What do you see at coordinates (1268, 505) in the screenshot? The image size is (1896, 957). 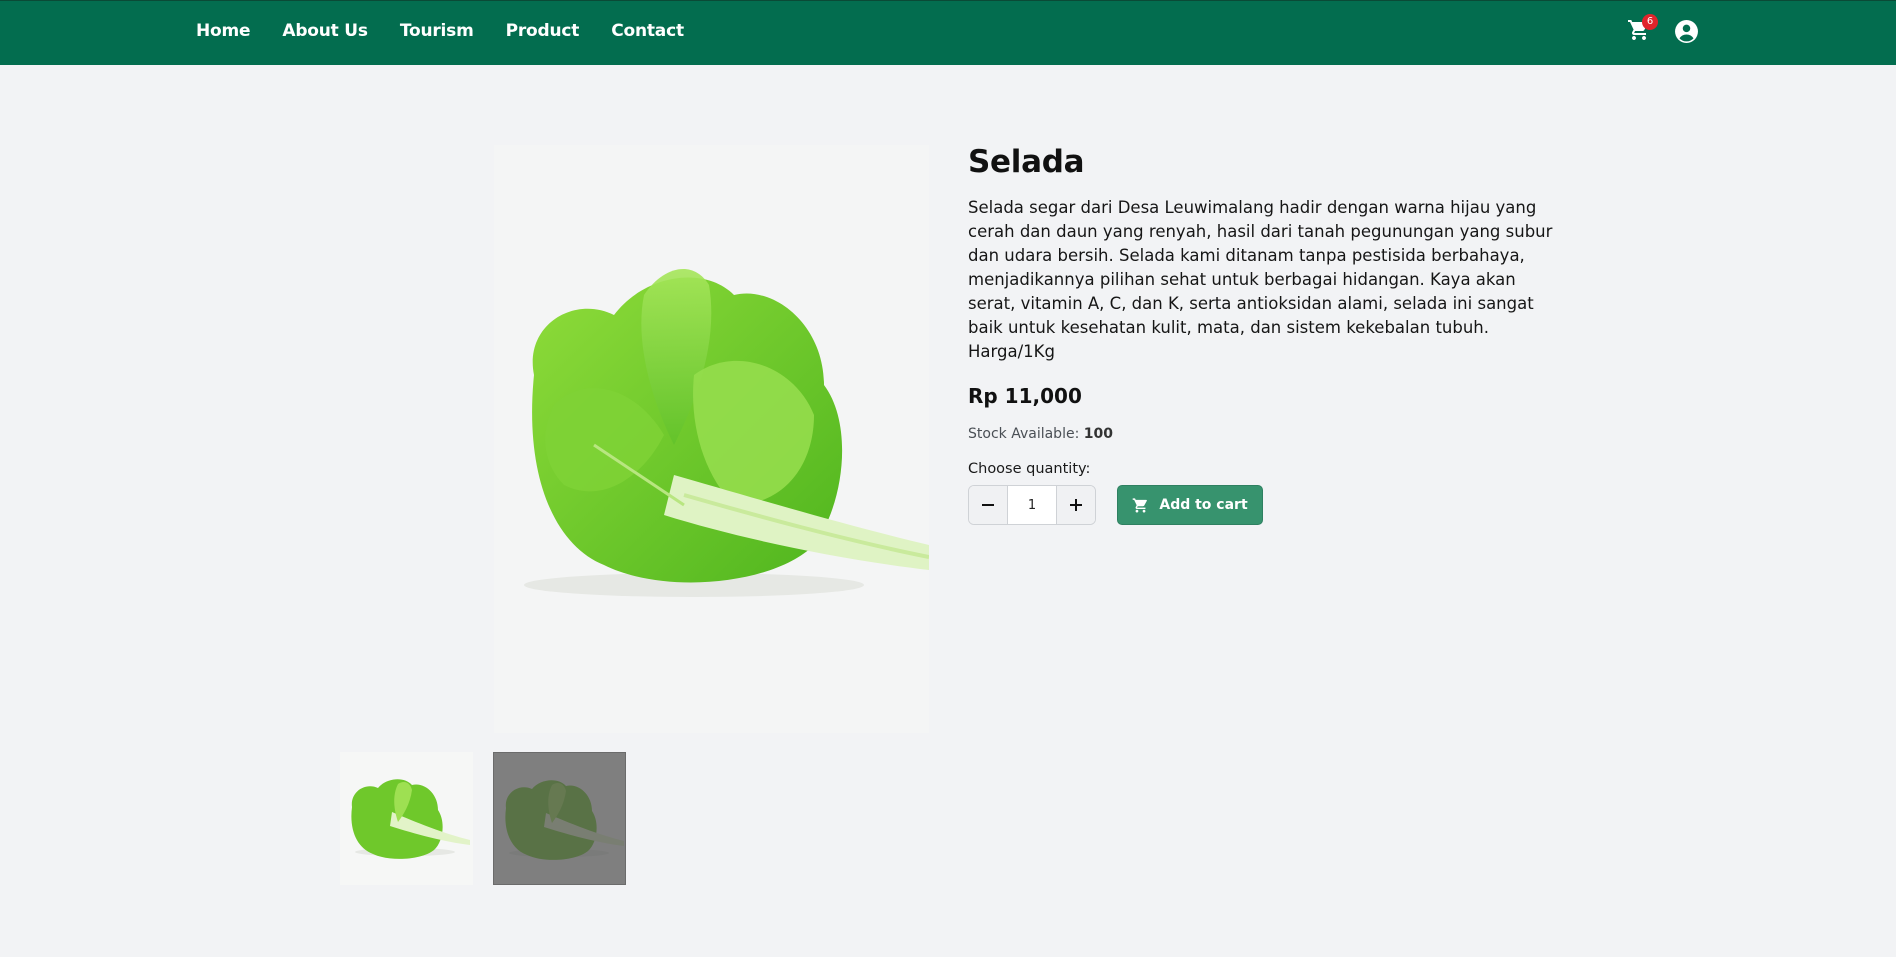 I see `quantity-row: Add to cart` at bounding box center [1268, 505].